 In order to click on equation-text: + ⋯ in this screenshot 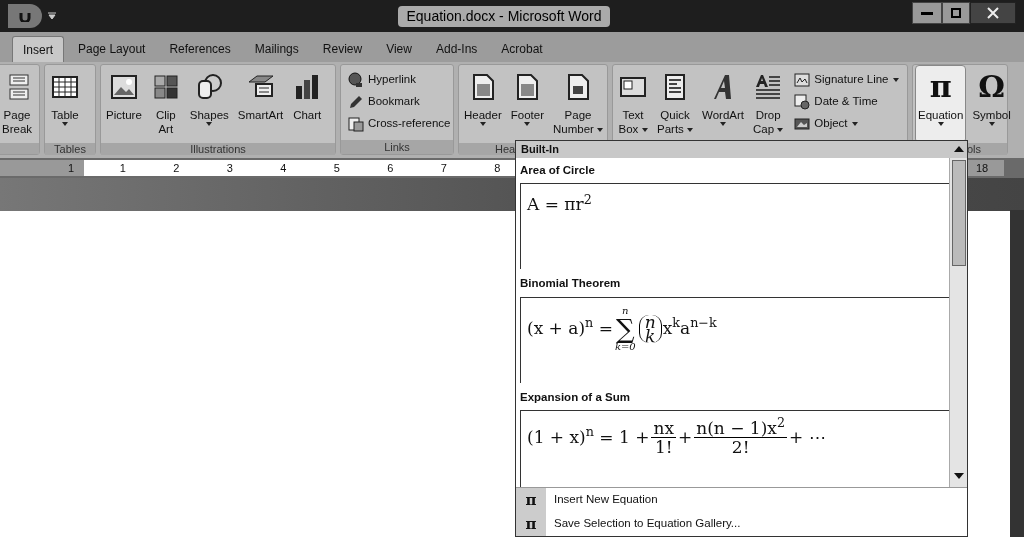, I will do `click(807, 437)`.